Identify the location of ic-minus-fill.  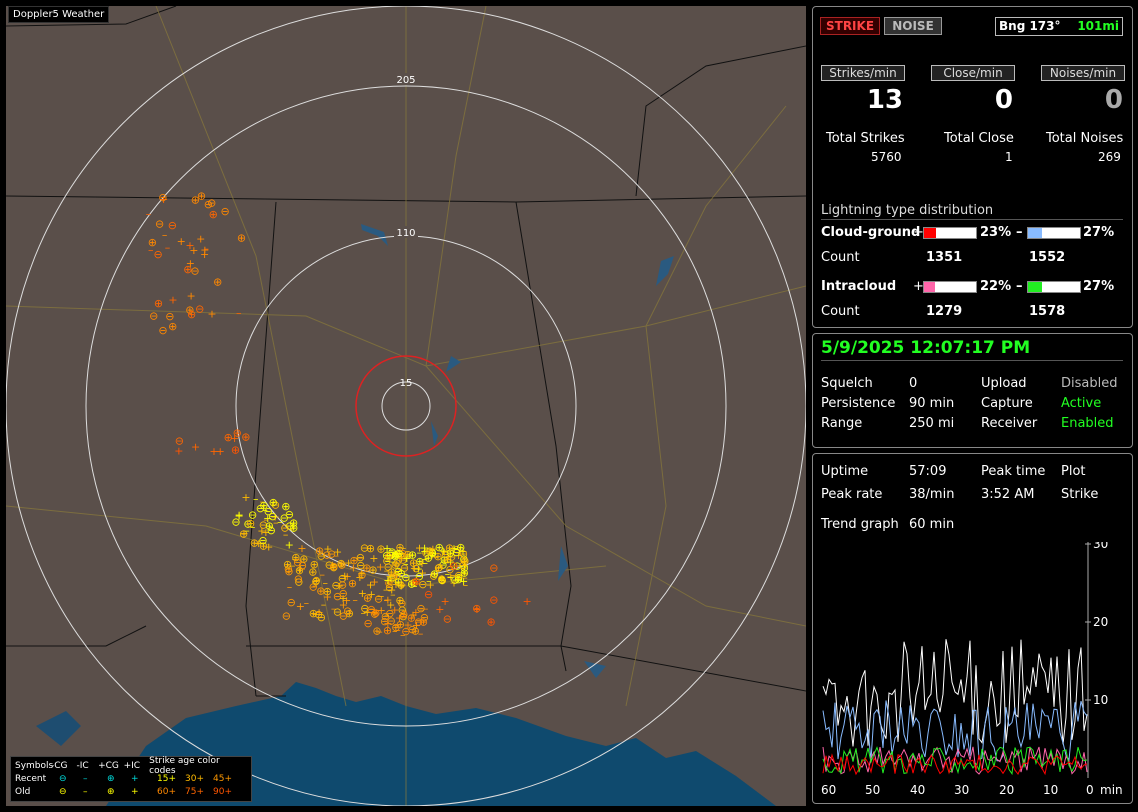
(1035, 287).